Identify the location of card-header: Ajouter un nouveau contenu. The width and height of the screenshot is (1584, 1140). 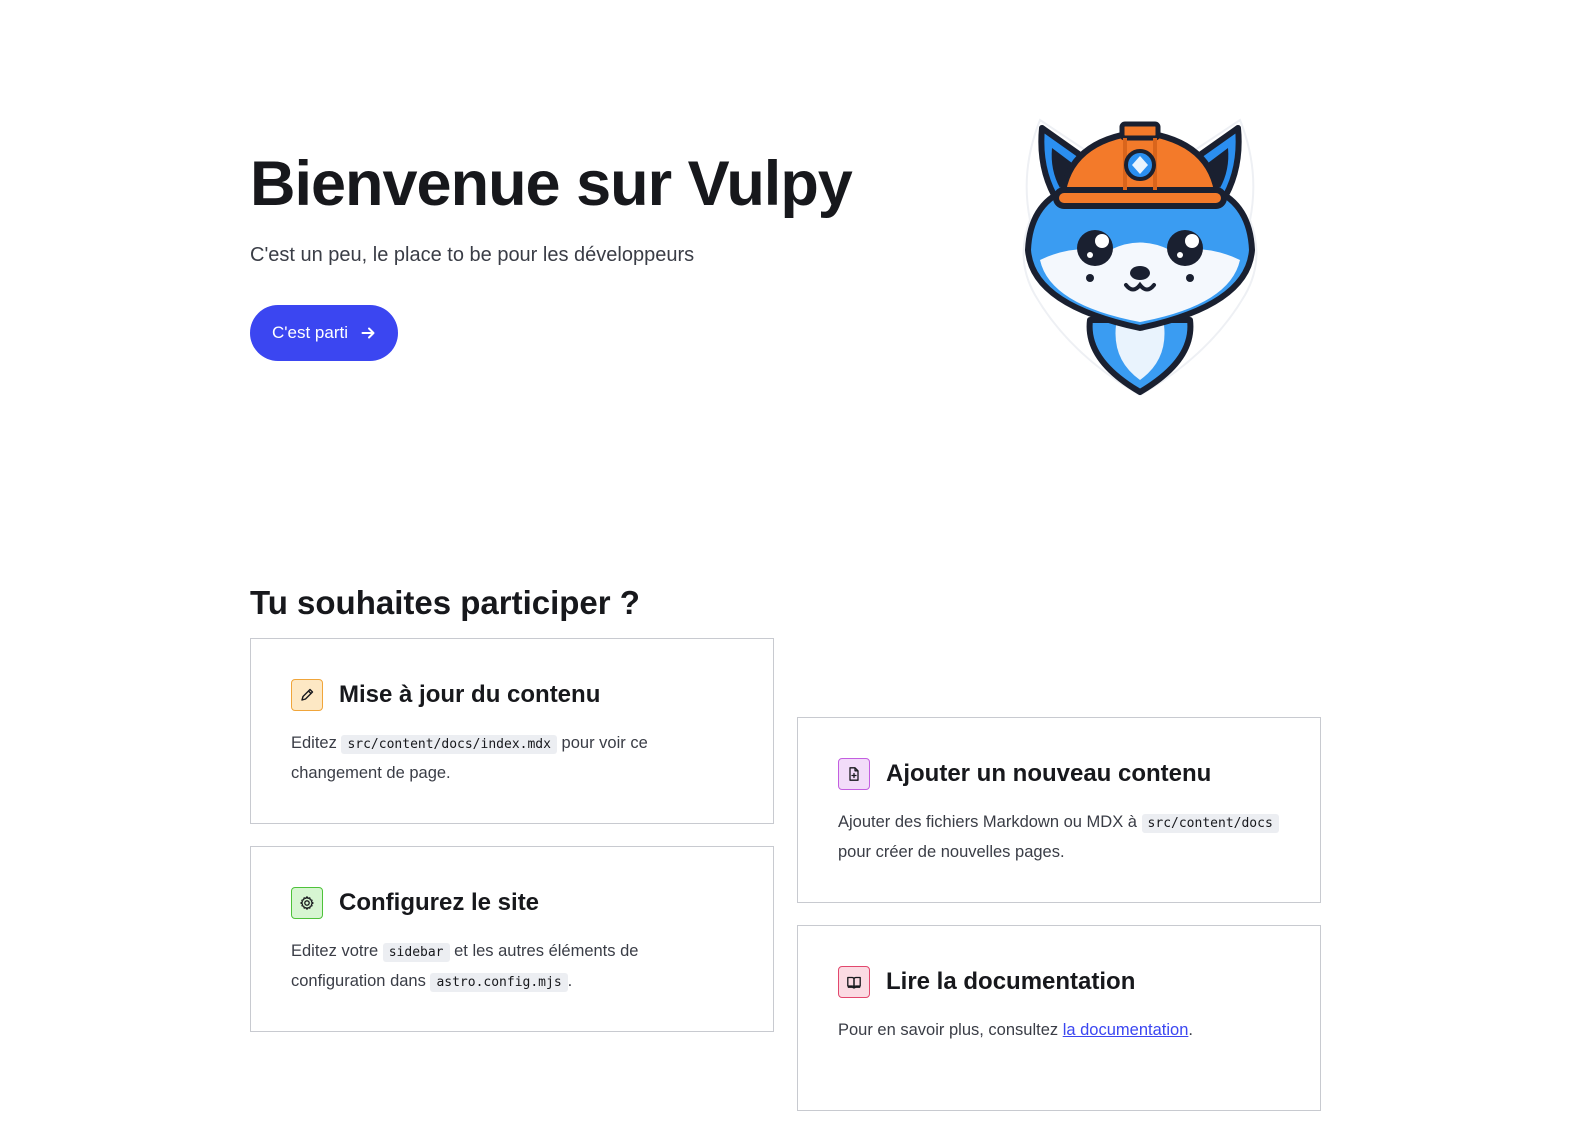
(1059, 774).